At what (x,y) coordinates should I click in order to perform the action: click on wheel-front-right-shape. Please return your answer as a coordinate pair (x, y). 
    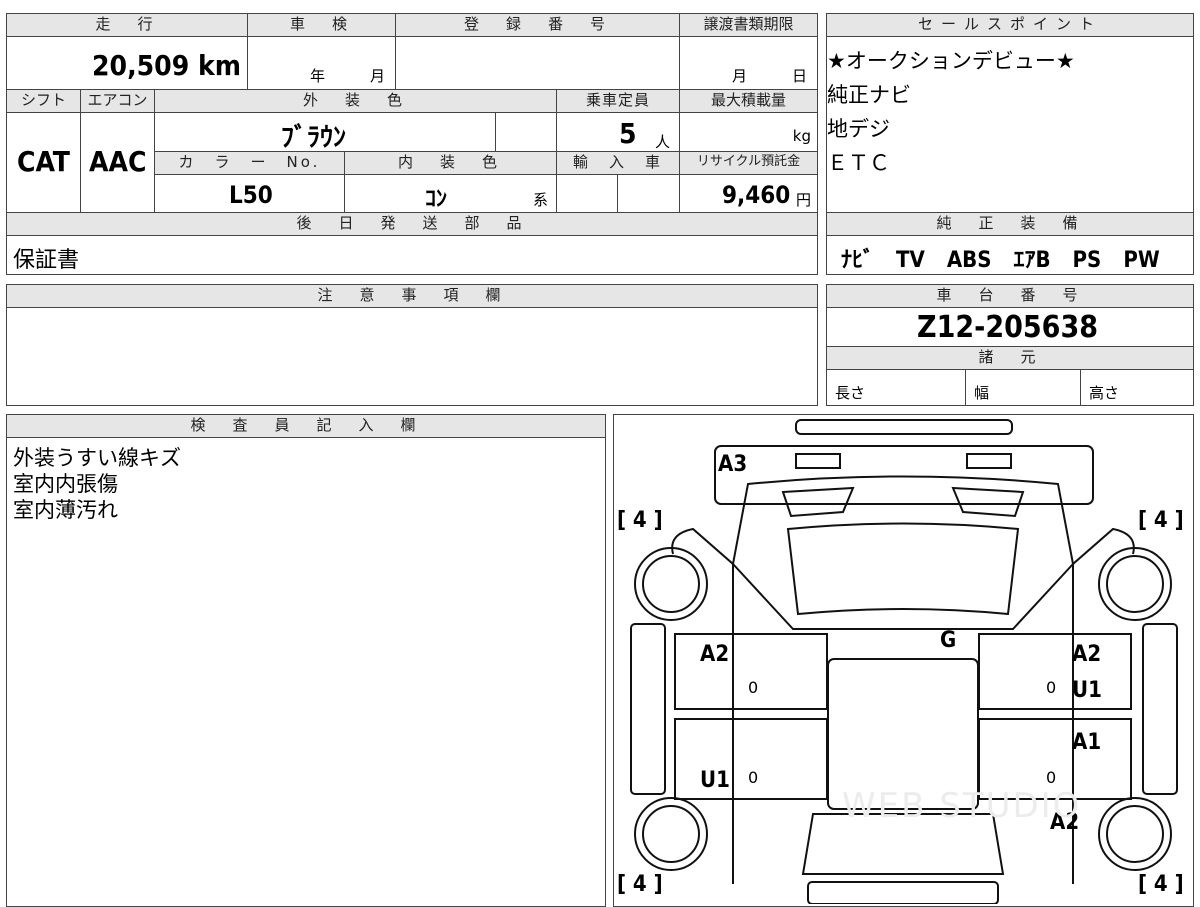
    Looking at the image, I should click on (1135, 584).